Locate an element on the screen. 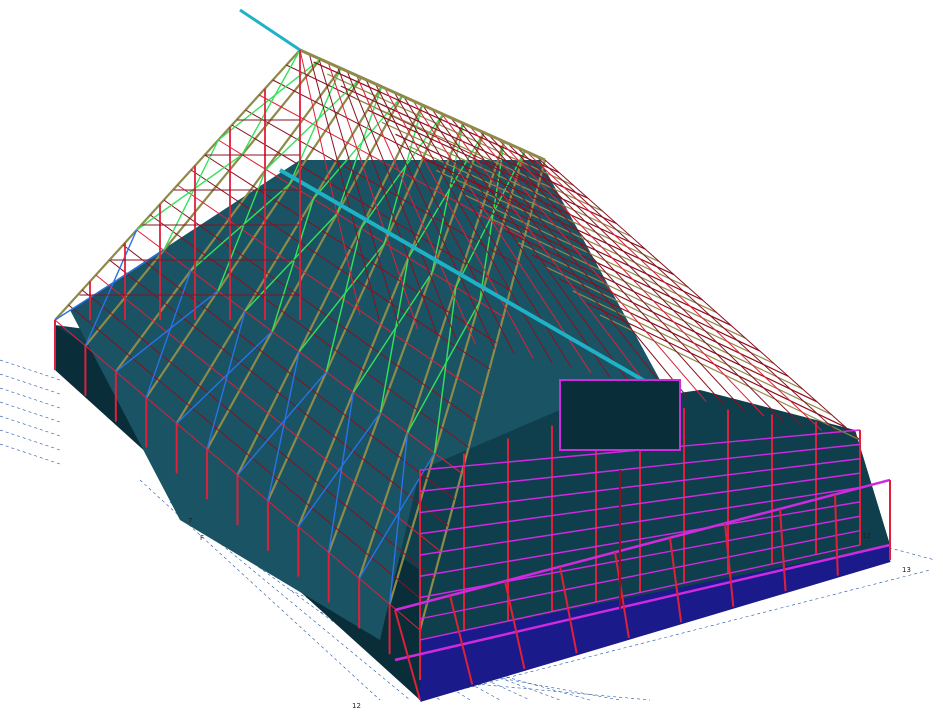 This screenshot has width=943, height=722. grid-label-7: 7 is located at coordinates (190, 521).